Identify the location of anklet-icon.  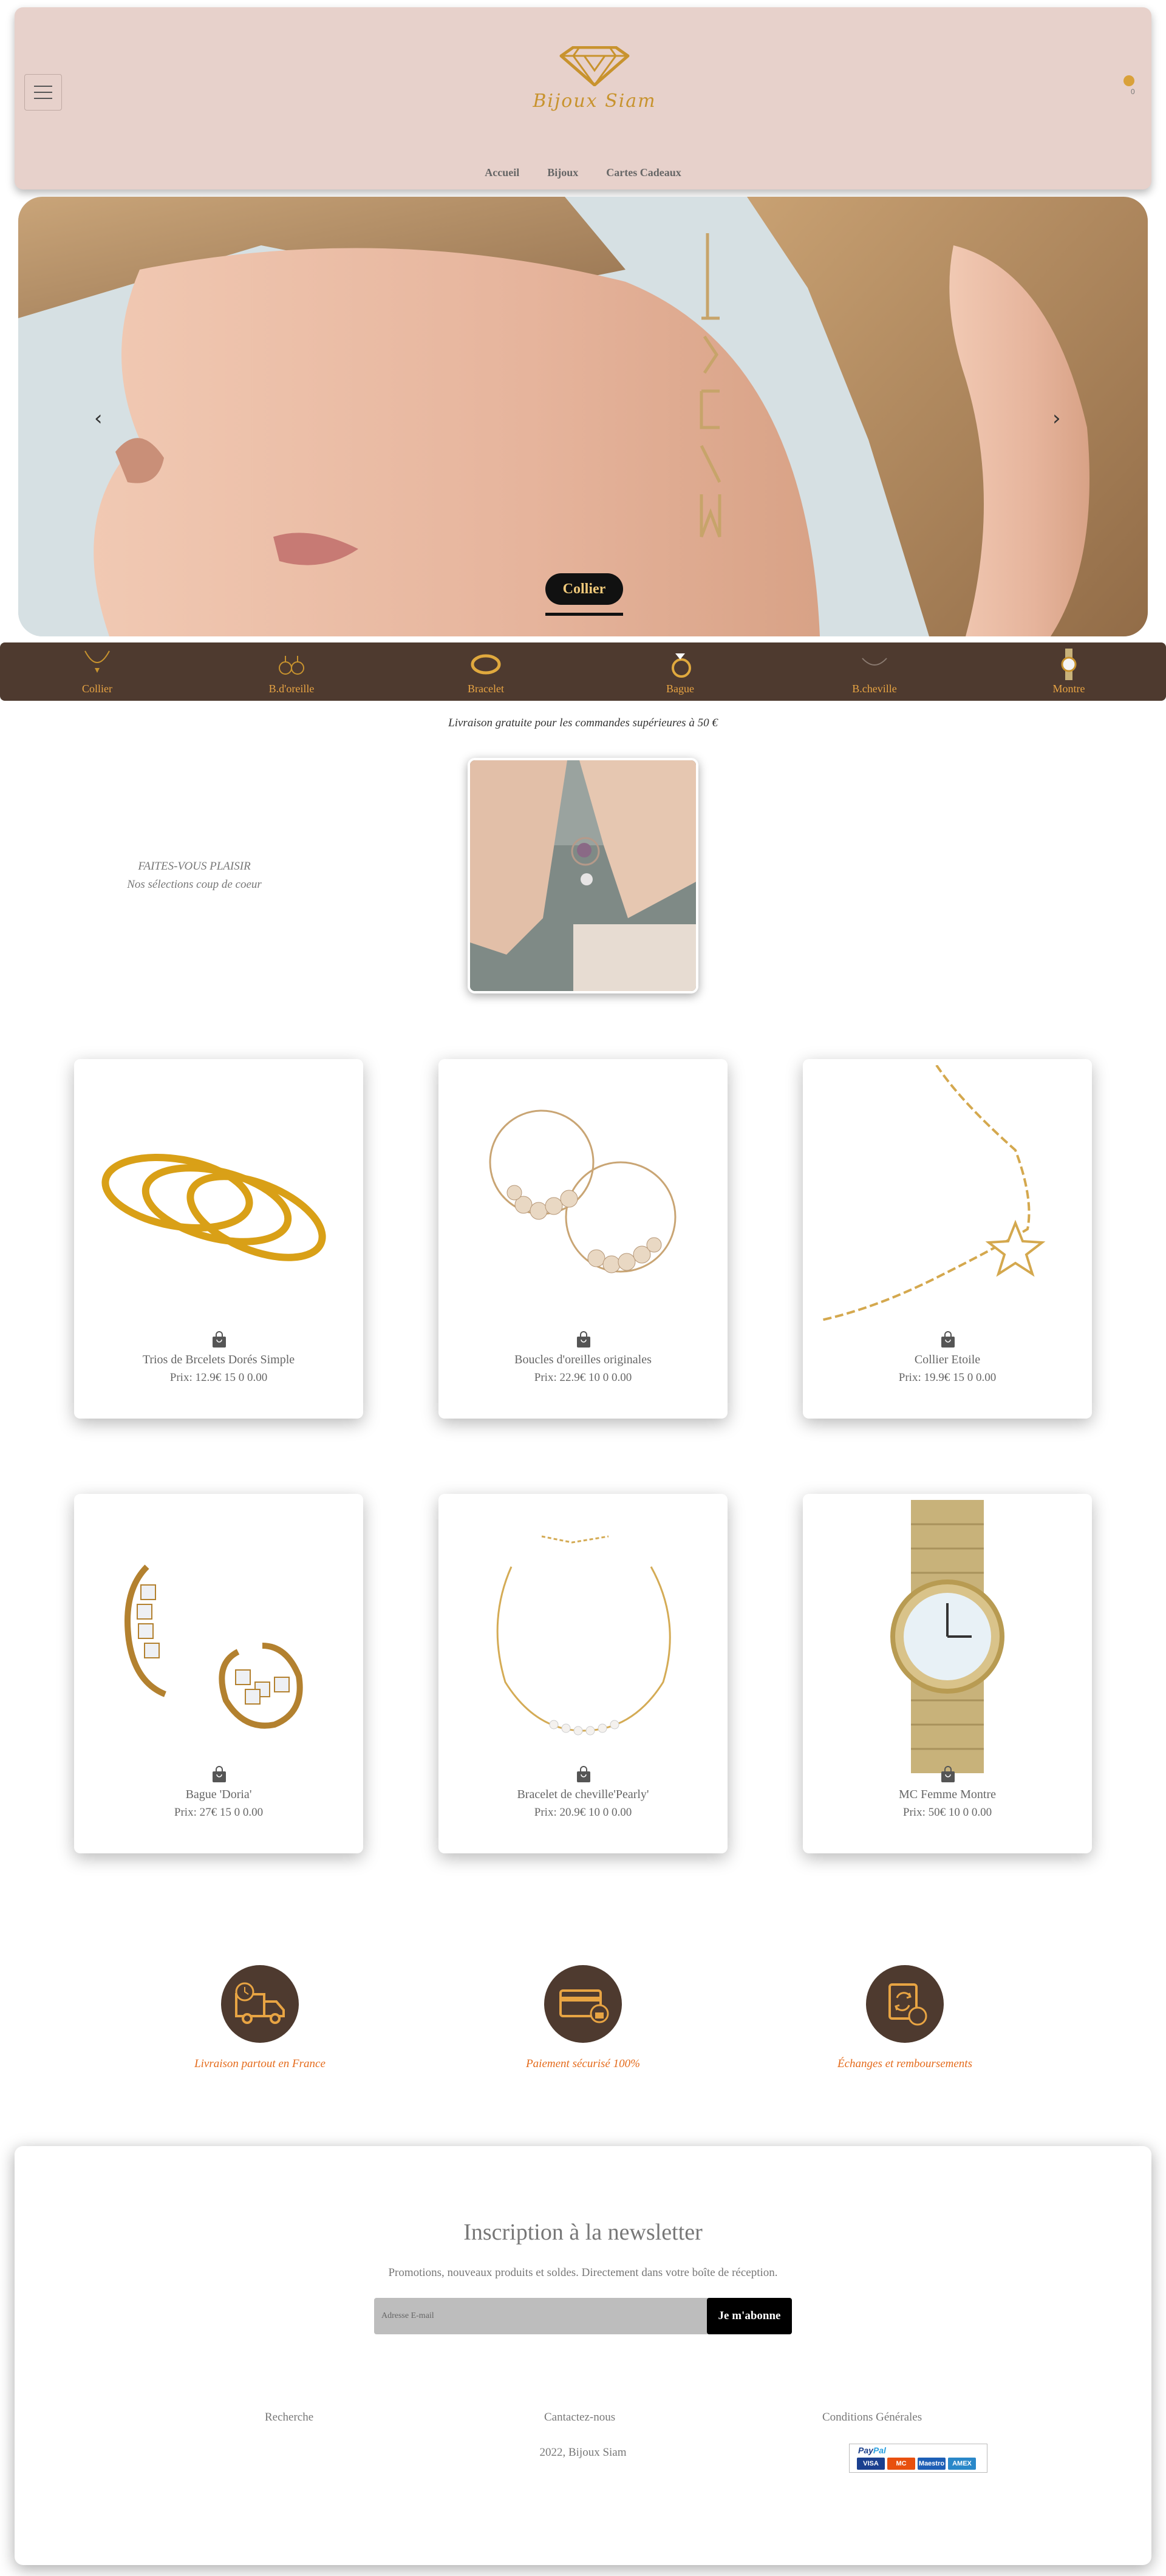
(874, 662).